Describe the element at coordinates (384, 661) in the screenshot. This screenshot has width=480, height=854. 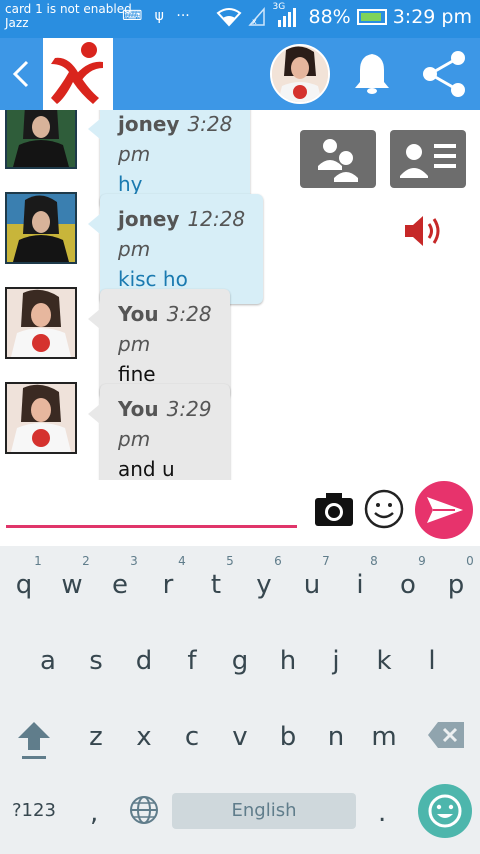
I see `key-k: k` at that location.